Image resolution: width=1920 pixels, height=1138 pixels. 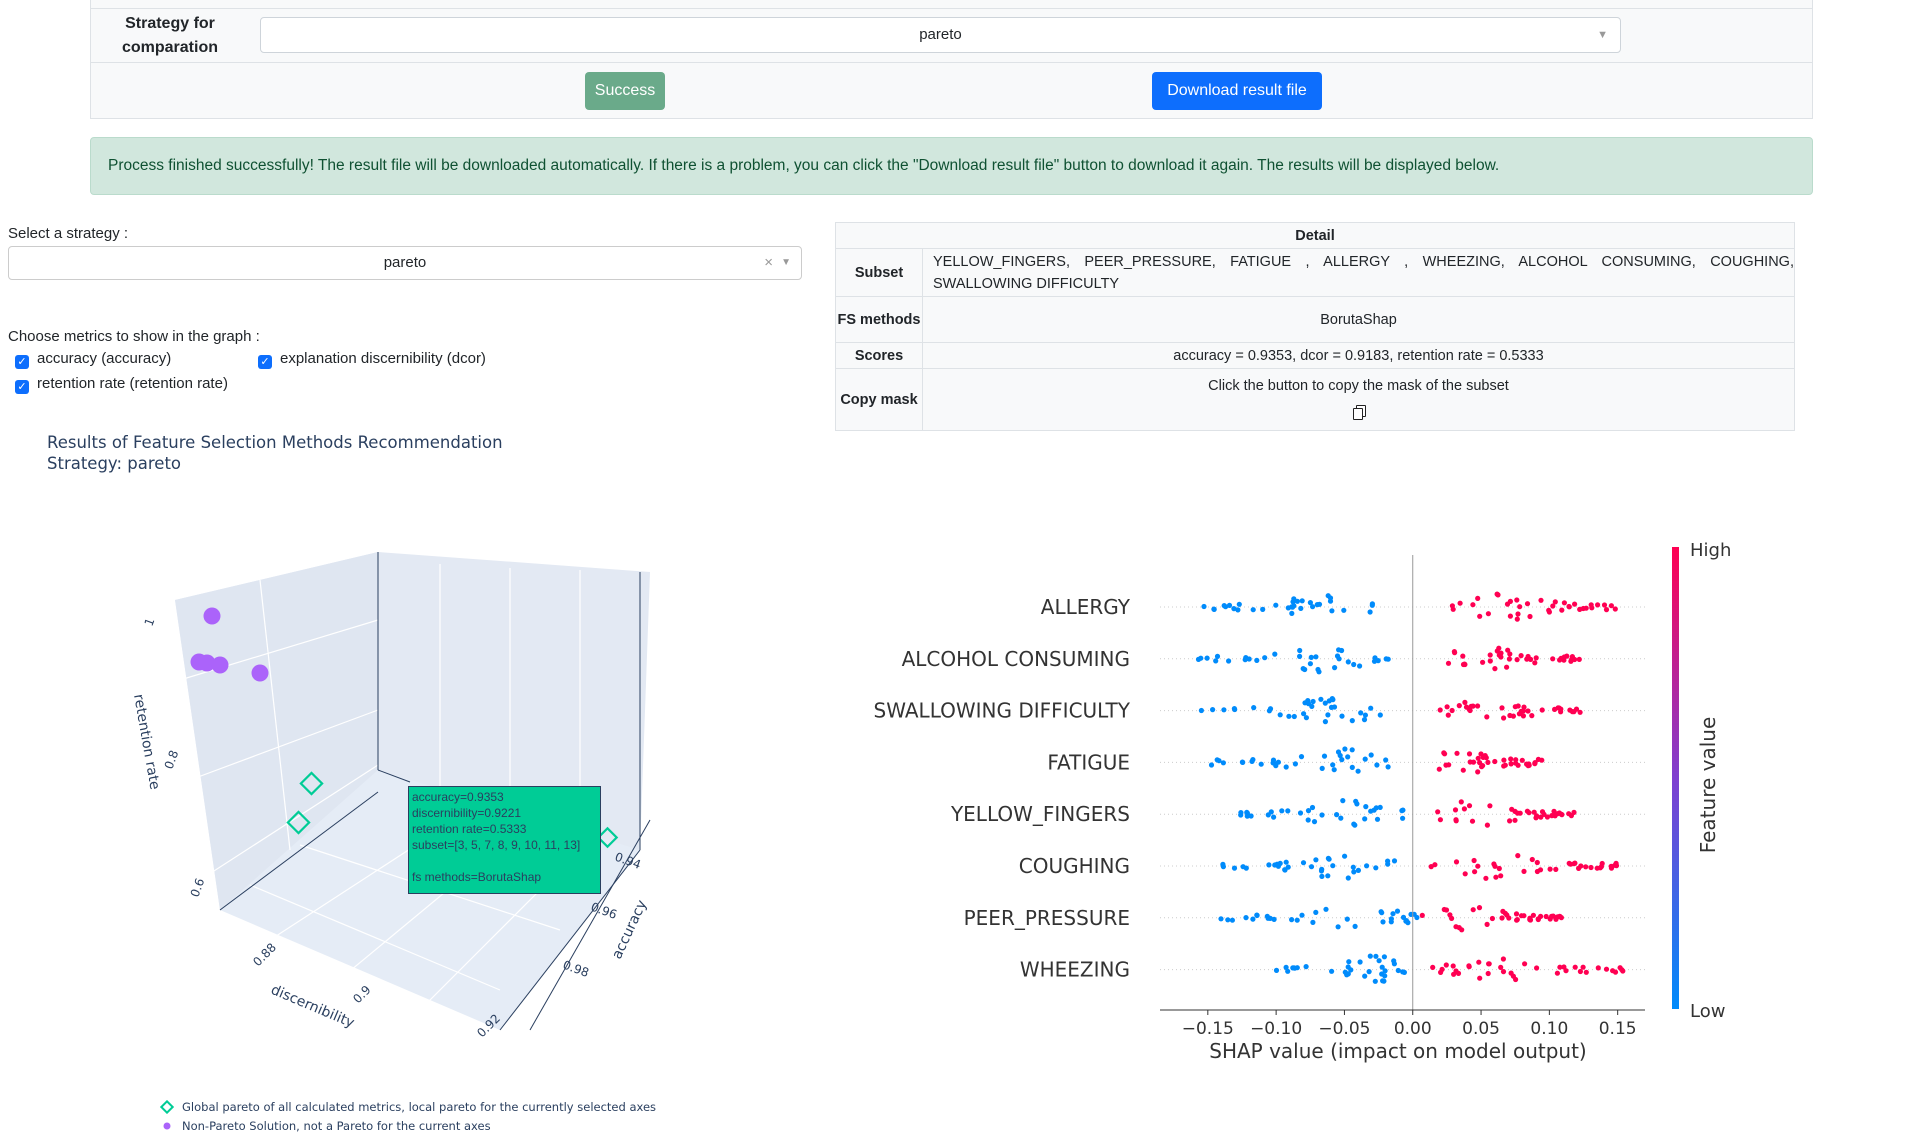 I want to click on strategy-dropdown-value: pareto, so click(x=405, y=262).